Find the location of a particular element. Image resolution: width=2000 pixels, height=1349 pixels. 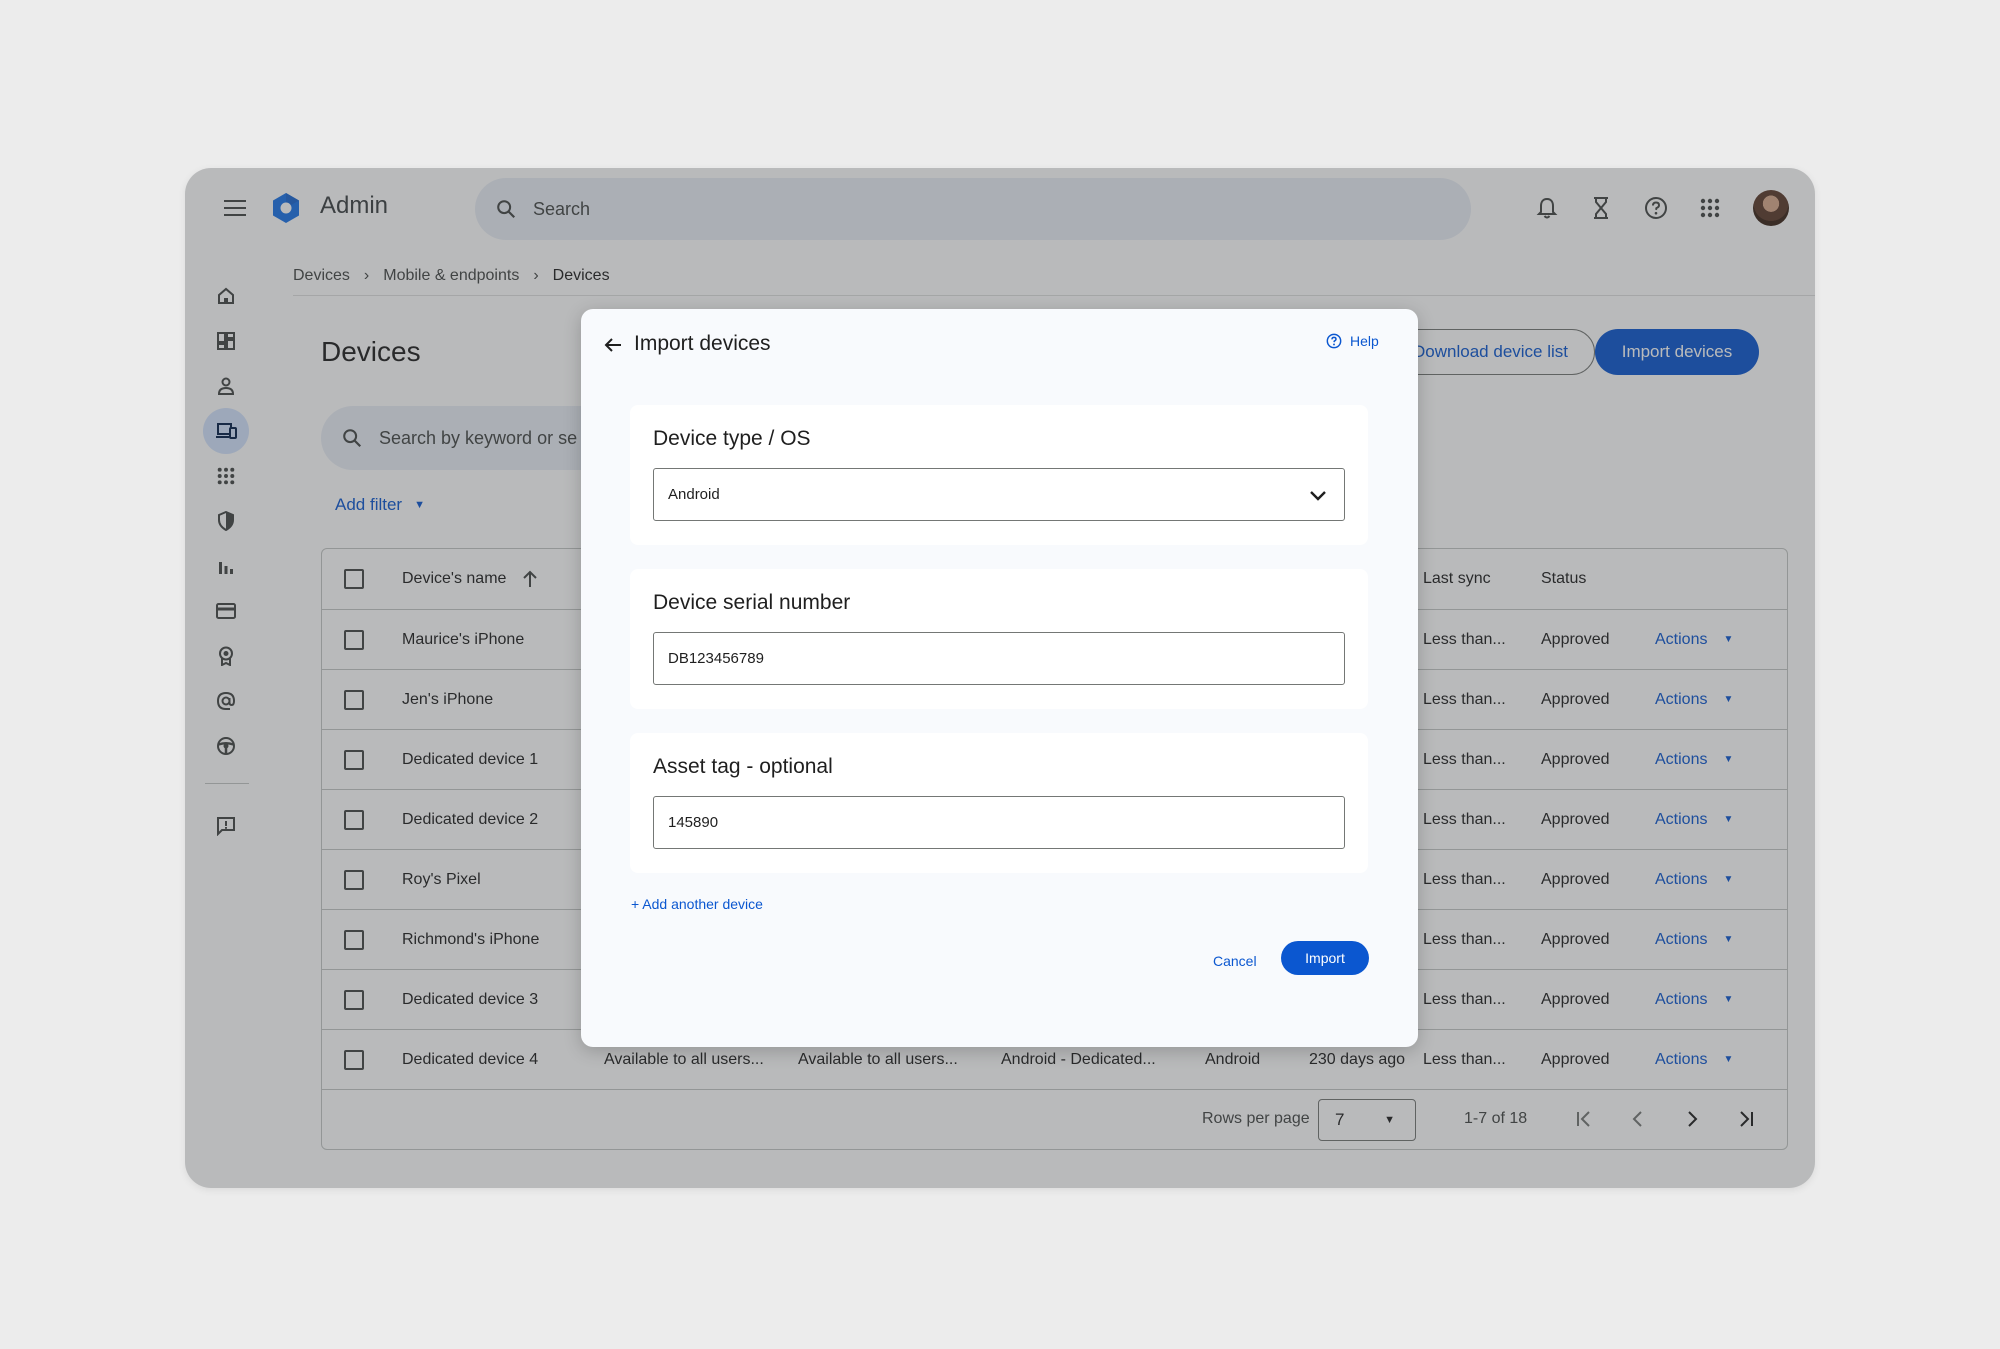

asset-tag-card: Asset tag - optional 145890 is located at coordinates (999, 803).